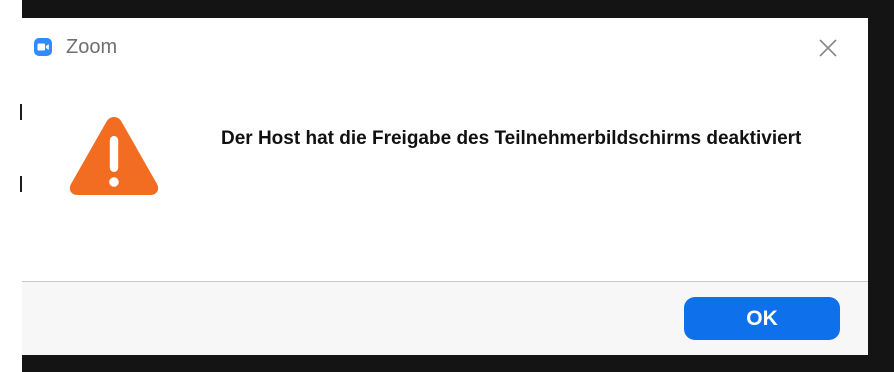  I want to click on close-button, so click(828, 48).